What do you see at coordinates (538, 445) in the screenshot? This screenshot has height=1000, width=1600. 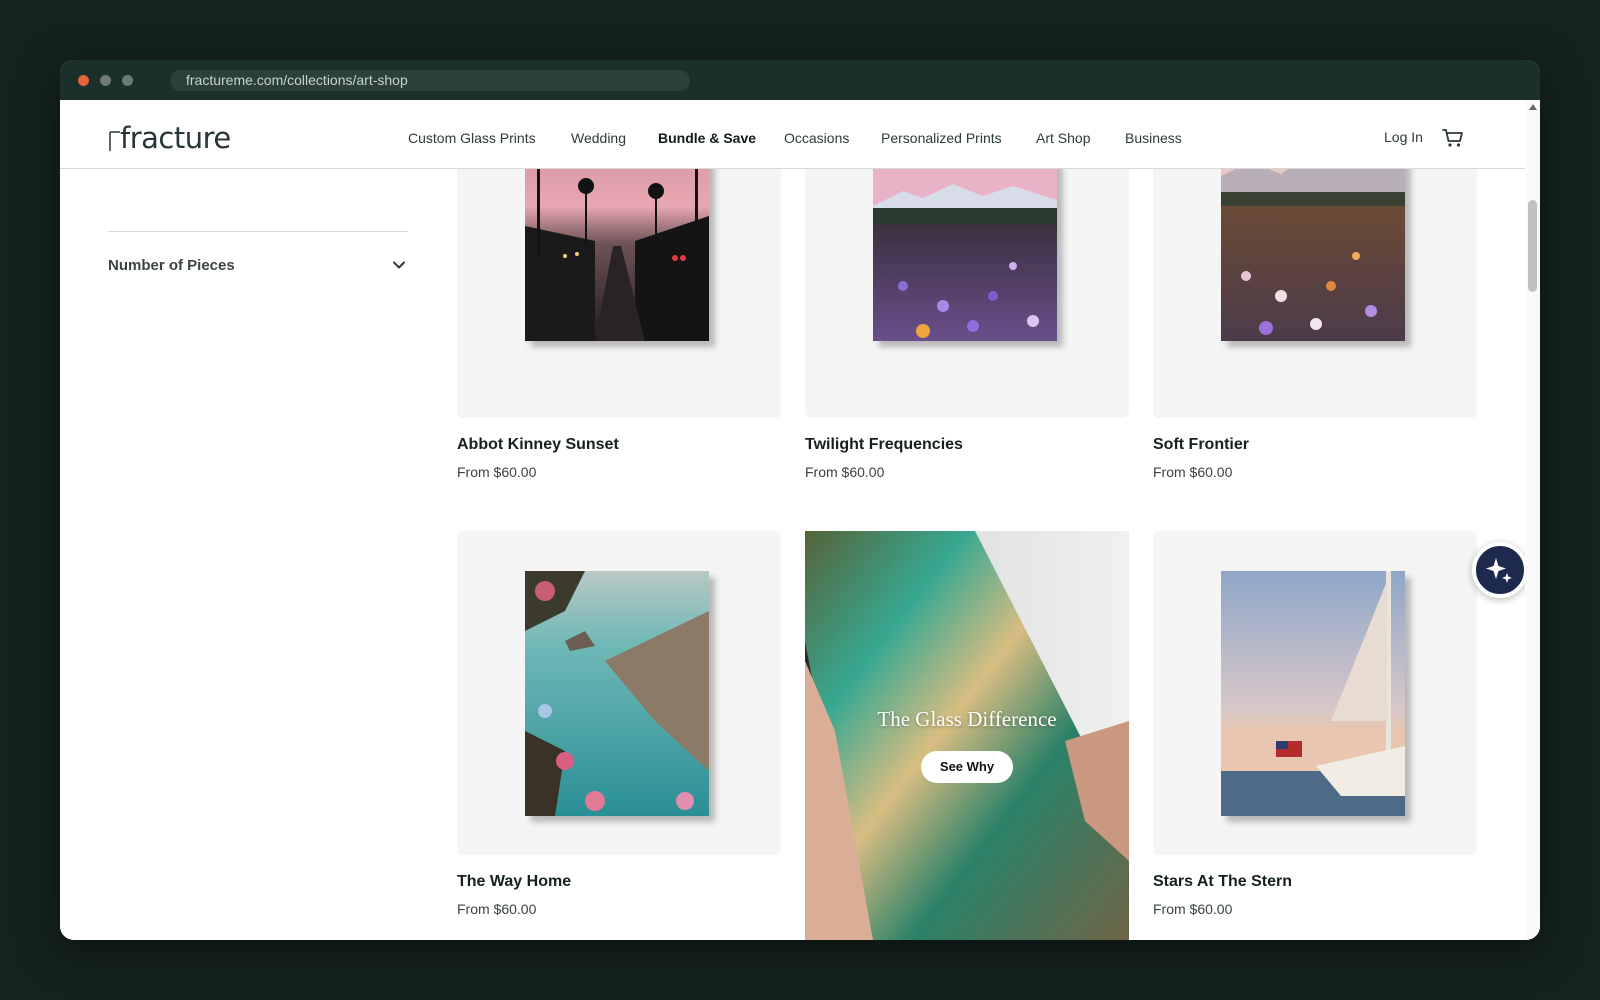 I see `product-title: Abbot Kinney Sunset` at bounding box center [538, 445].